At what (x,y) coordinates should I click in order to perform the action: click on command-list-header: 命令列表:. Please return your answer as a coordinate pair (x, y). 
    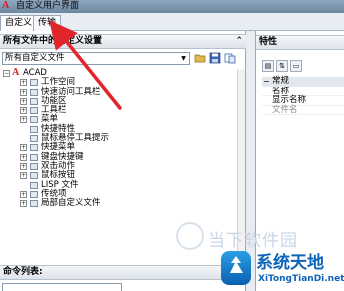
    Looking at the image, I should click on (123, 272).